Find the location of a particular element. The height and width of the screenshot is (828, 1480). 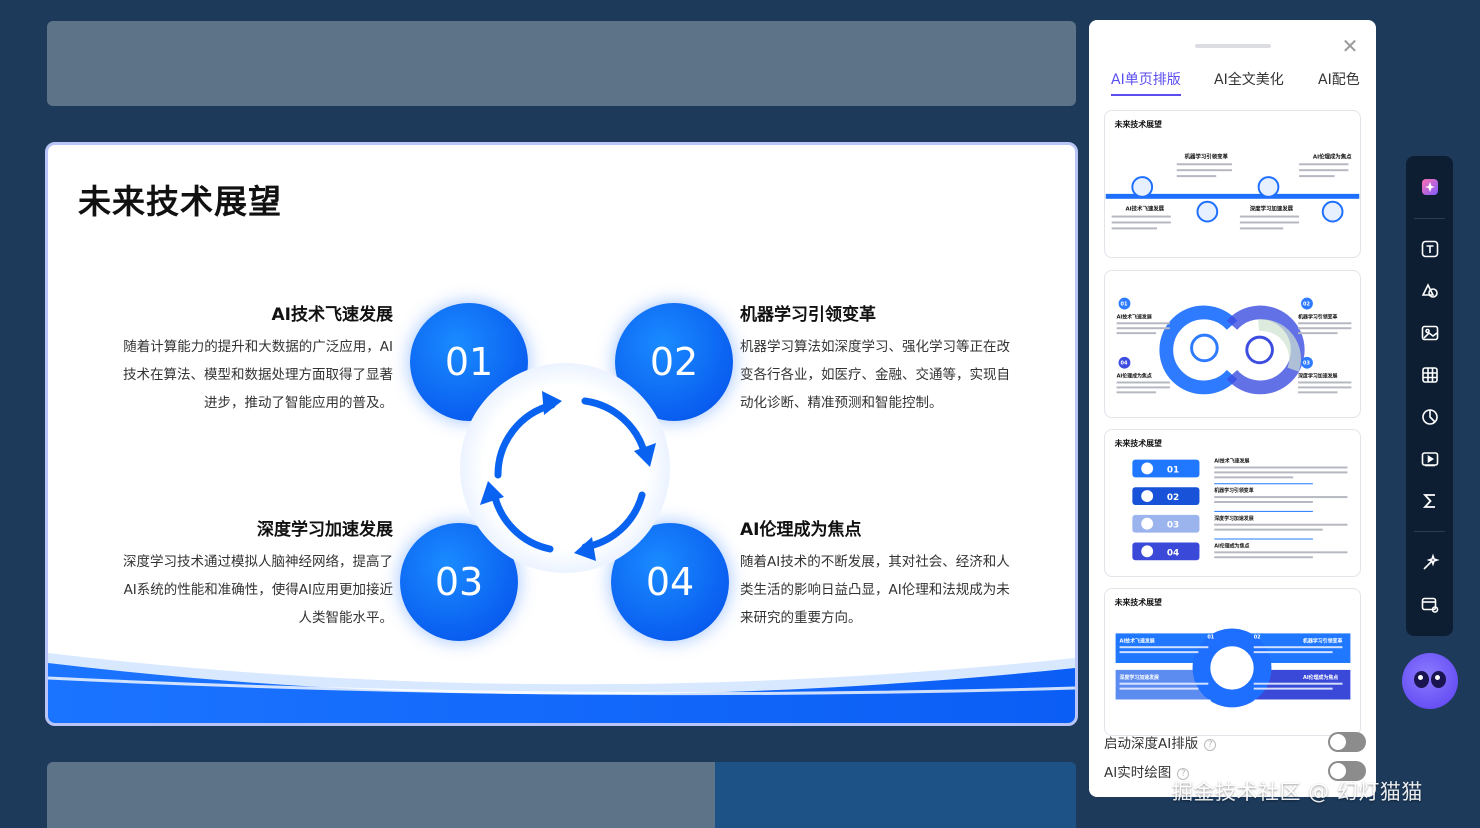

shapes-icon is located at coordinates (1430, 291).